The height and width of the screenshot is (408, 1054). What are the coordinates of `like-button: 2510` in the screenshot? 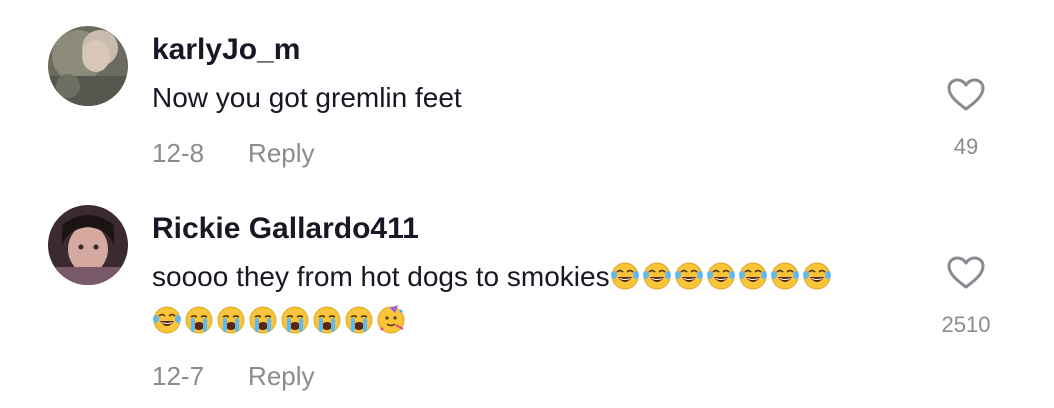 It's located at (966, 297).